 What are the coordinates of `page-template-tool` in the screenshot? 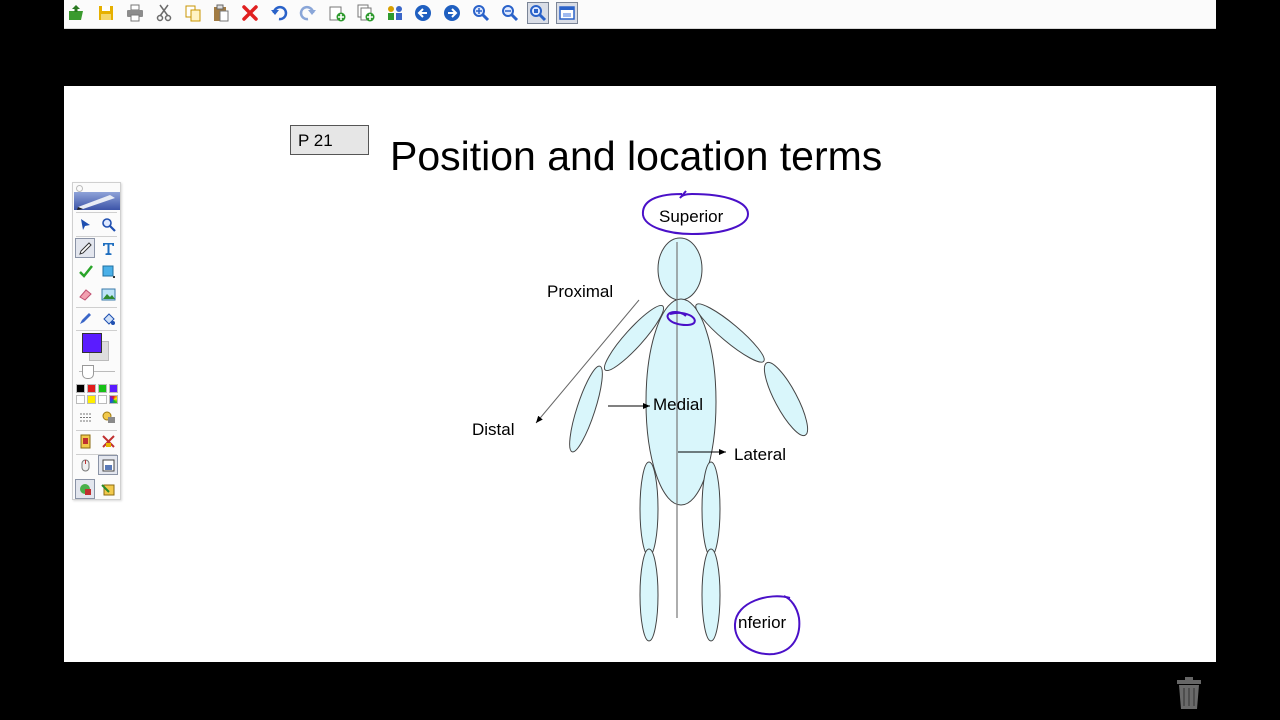 It's located at (85, 441).